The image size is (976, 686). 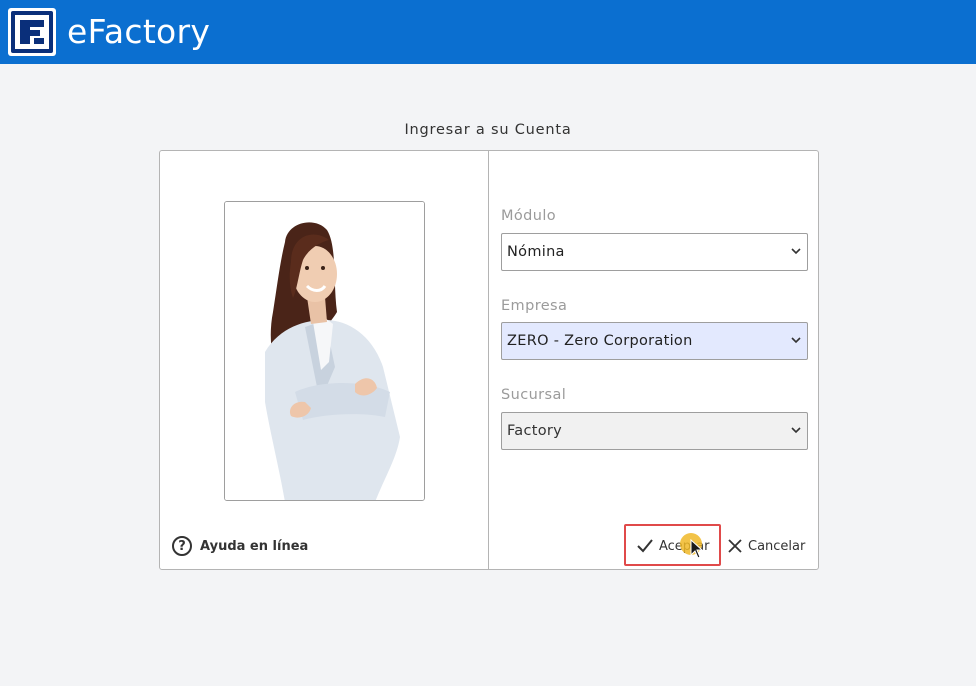 I want to click on empresa-label: Empresa, so click(x=534, y=306).